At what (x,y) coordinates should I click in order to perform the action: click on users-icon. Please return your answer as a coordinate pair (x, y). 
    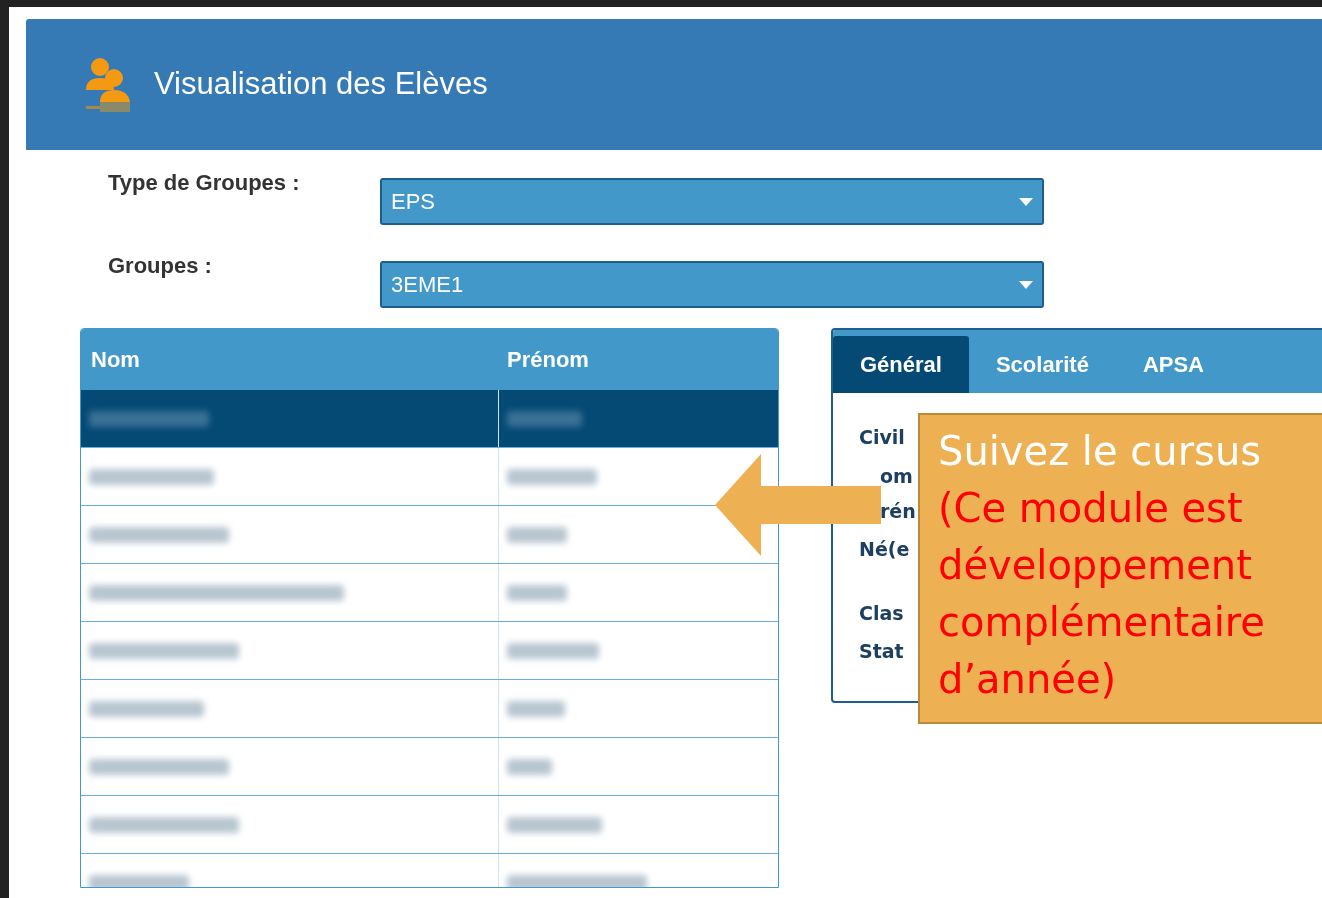
    Looking at the image, I should click on (108, 84).